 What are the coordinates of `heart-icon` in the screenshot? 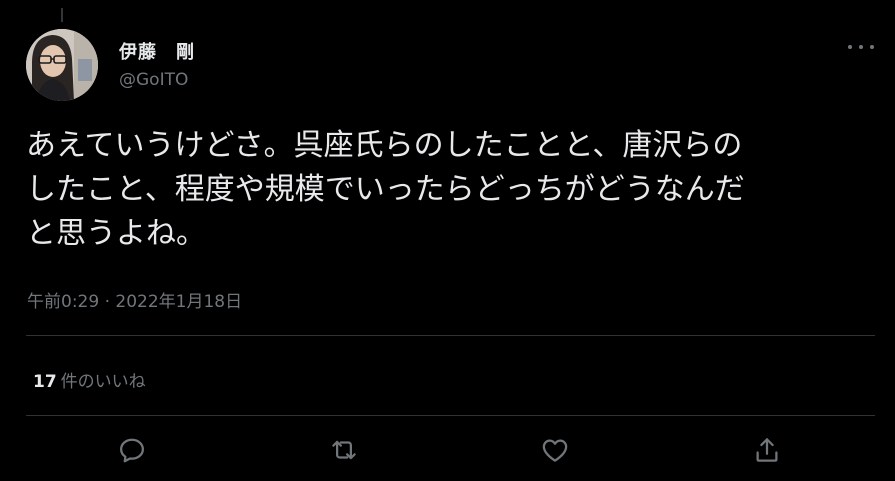 It's located at (555, 450).